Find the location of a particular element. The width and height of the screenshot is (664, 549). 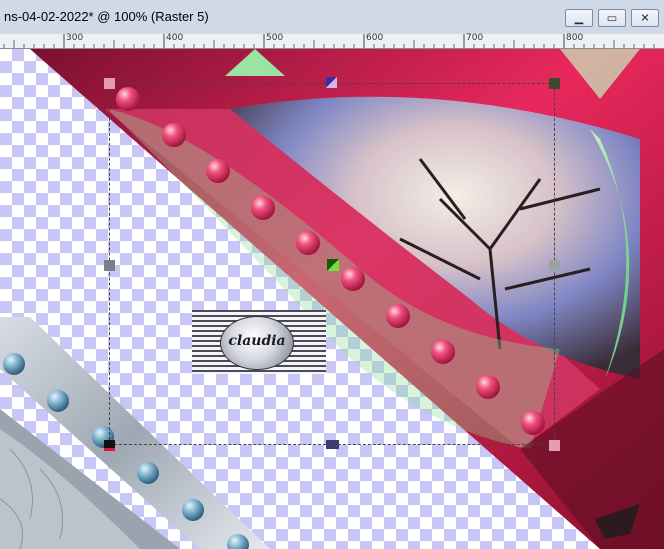

ruler-label: 400 is located at coordinates (175, 38).